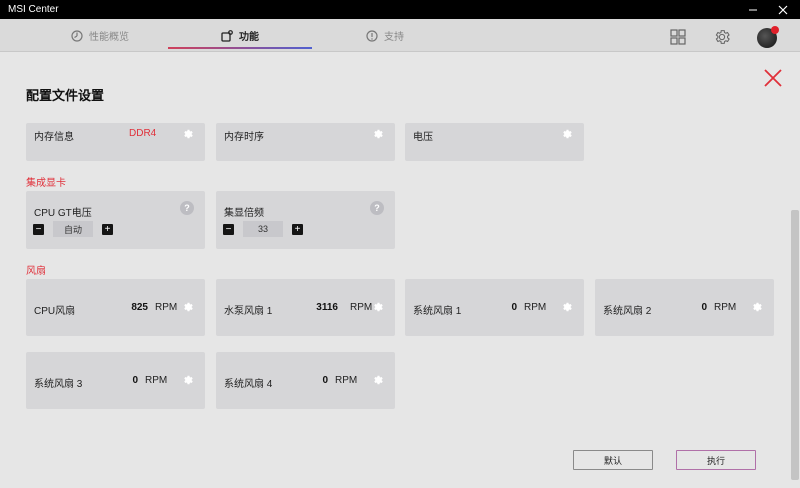 The width and height of the screenshot is (800, 488). I want to click on scrollbar, so click(795, 345).